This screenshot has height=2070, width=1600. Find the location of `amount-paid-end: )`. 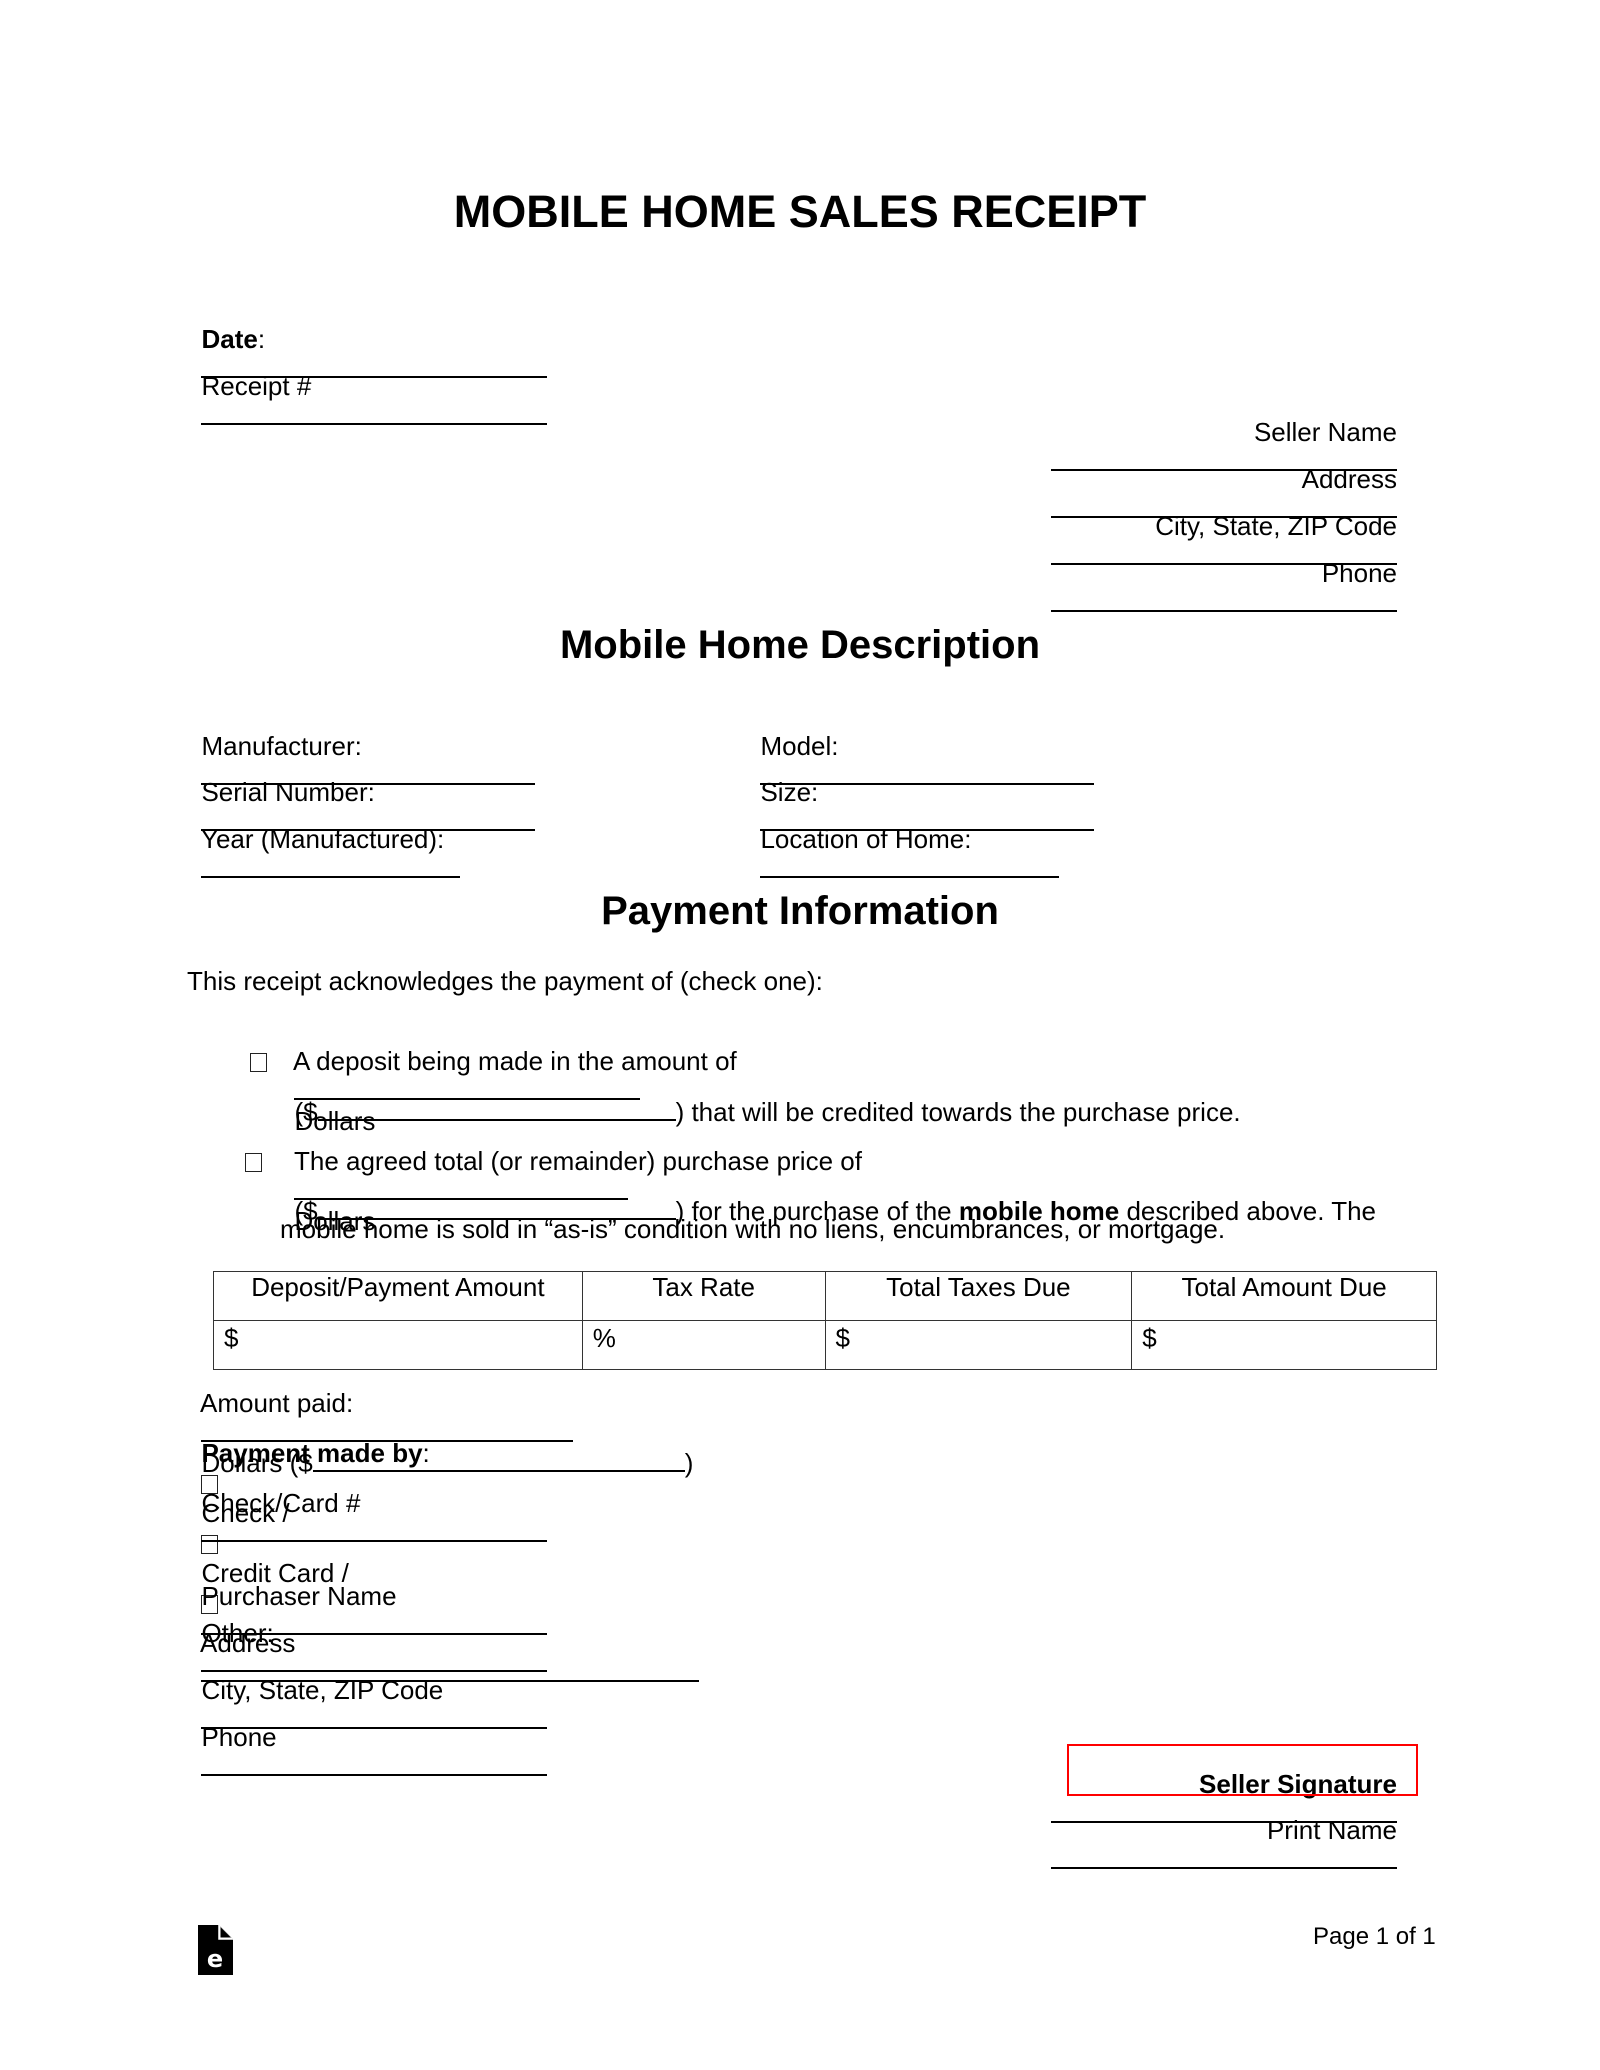

amount-paid-end: ) is located at coordinates (689, 1463).